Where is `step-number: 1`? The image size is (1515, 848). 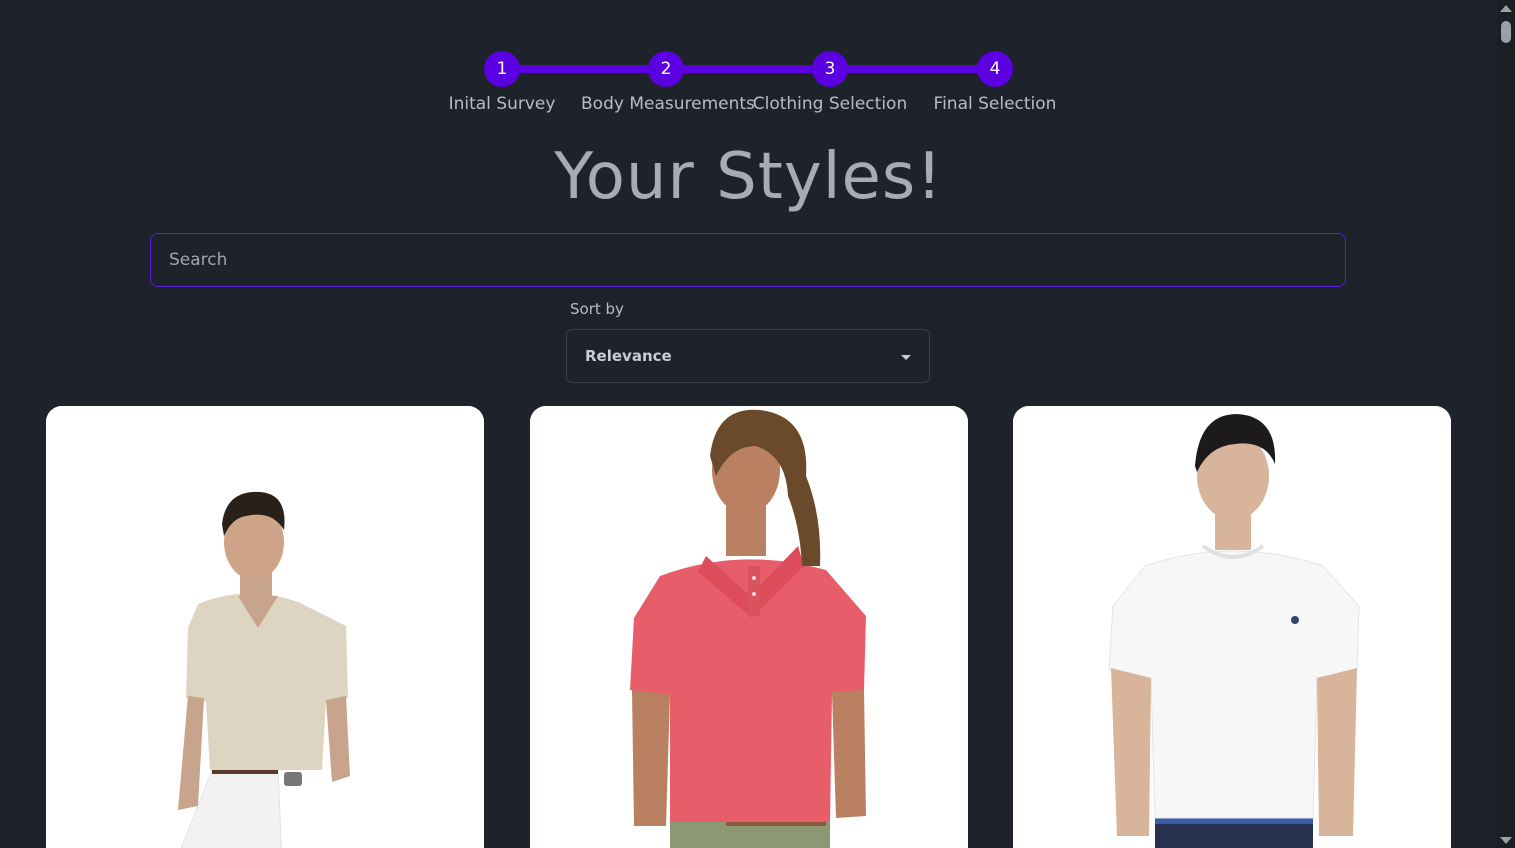 step-number: 1 is located at coordinates (502, 69).